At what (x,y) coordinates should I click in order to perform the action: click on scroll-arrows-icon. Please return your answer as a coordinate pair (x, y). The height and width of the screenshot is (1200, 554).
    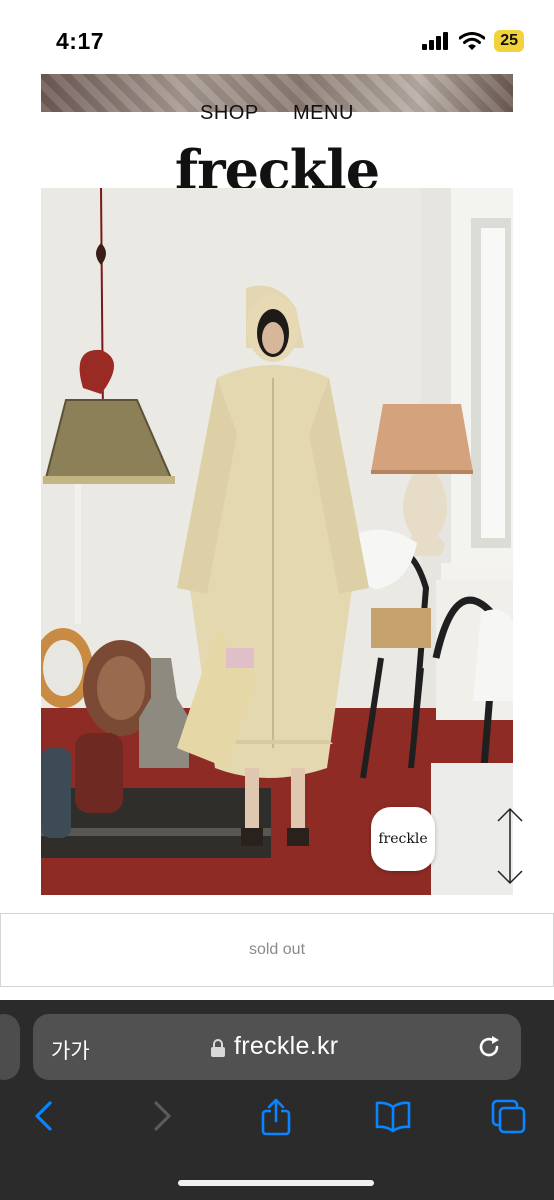
    Looking at the image, I should click on (510, 846).